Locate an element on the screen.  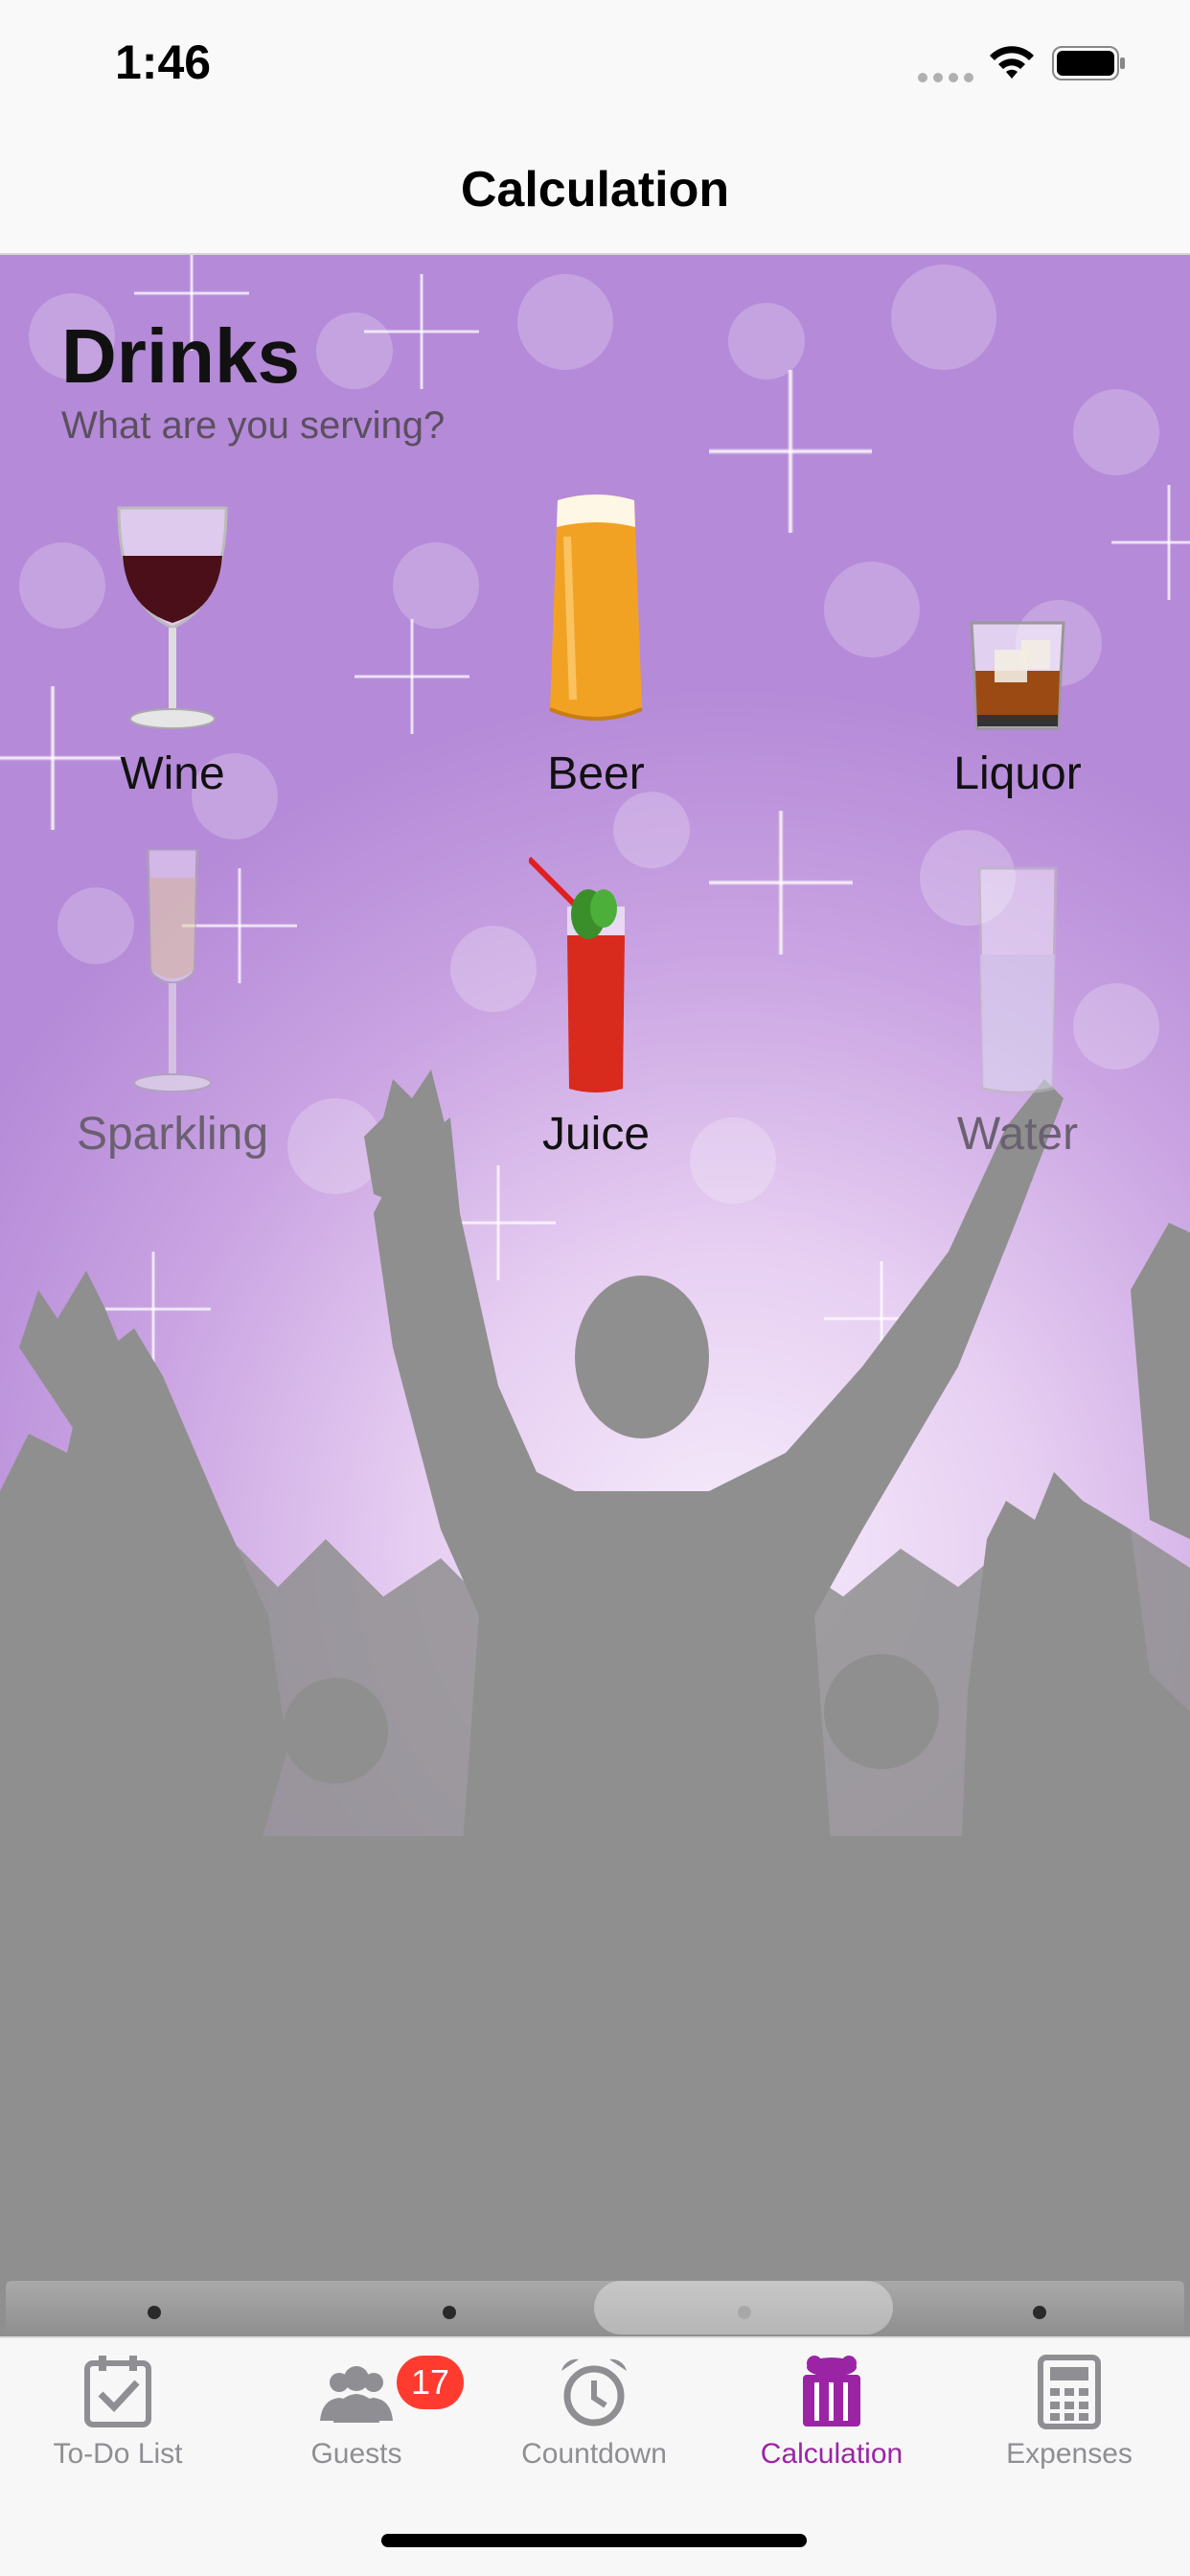
wifi-icon is located at coordinates (1012, 63).